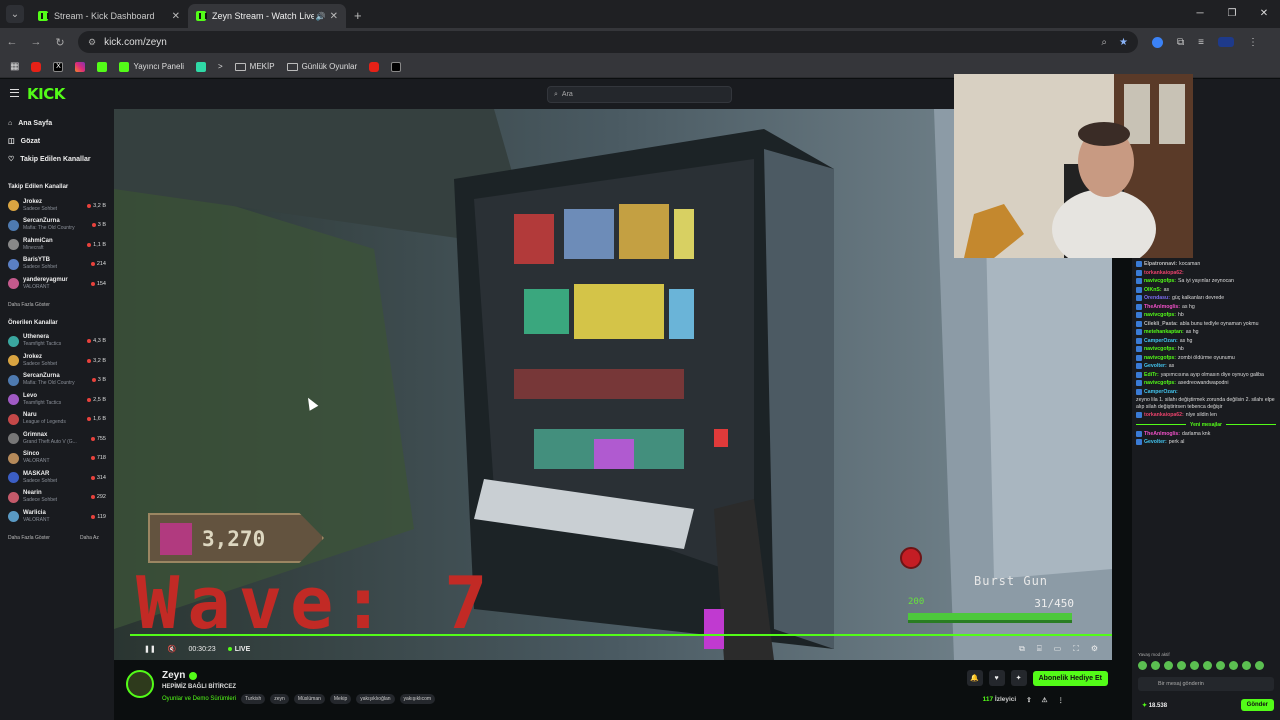 Image resolution: width=1280 pixels, height=720 pixels. Describe the element at coordinates (92, 42) in the screenshot. I see `site-info-icon: ⚙` at that location.